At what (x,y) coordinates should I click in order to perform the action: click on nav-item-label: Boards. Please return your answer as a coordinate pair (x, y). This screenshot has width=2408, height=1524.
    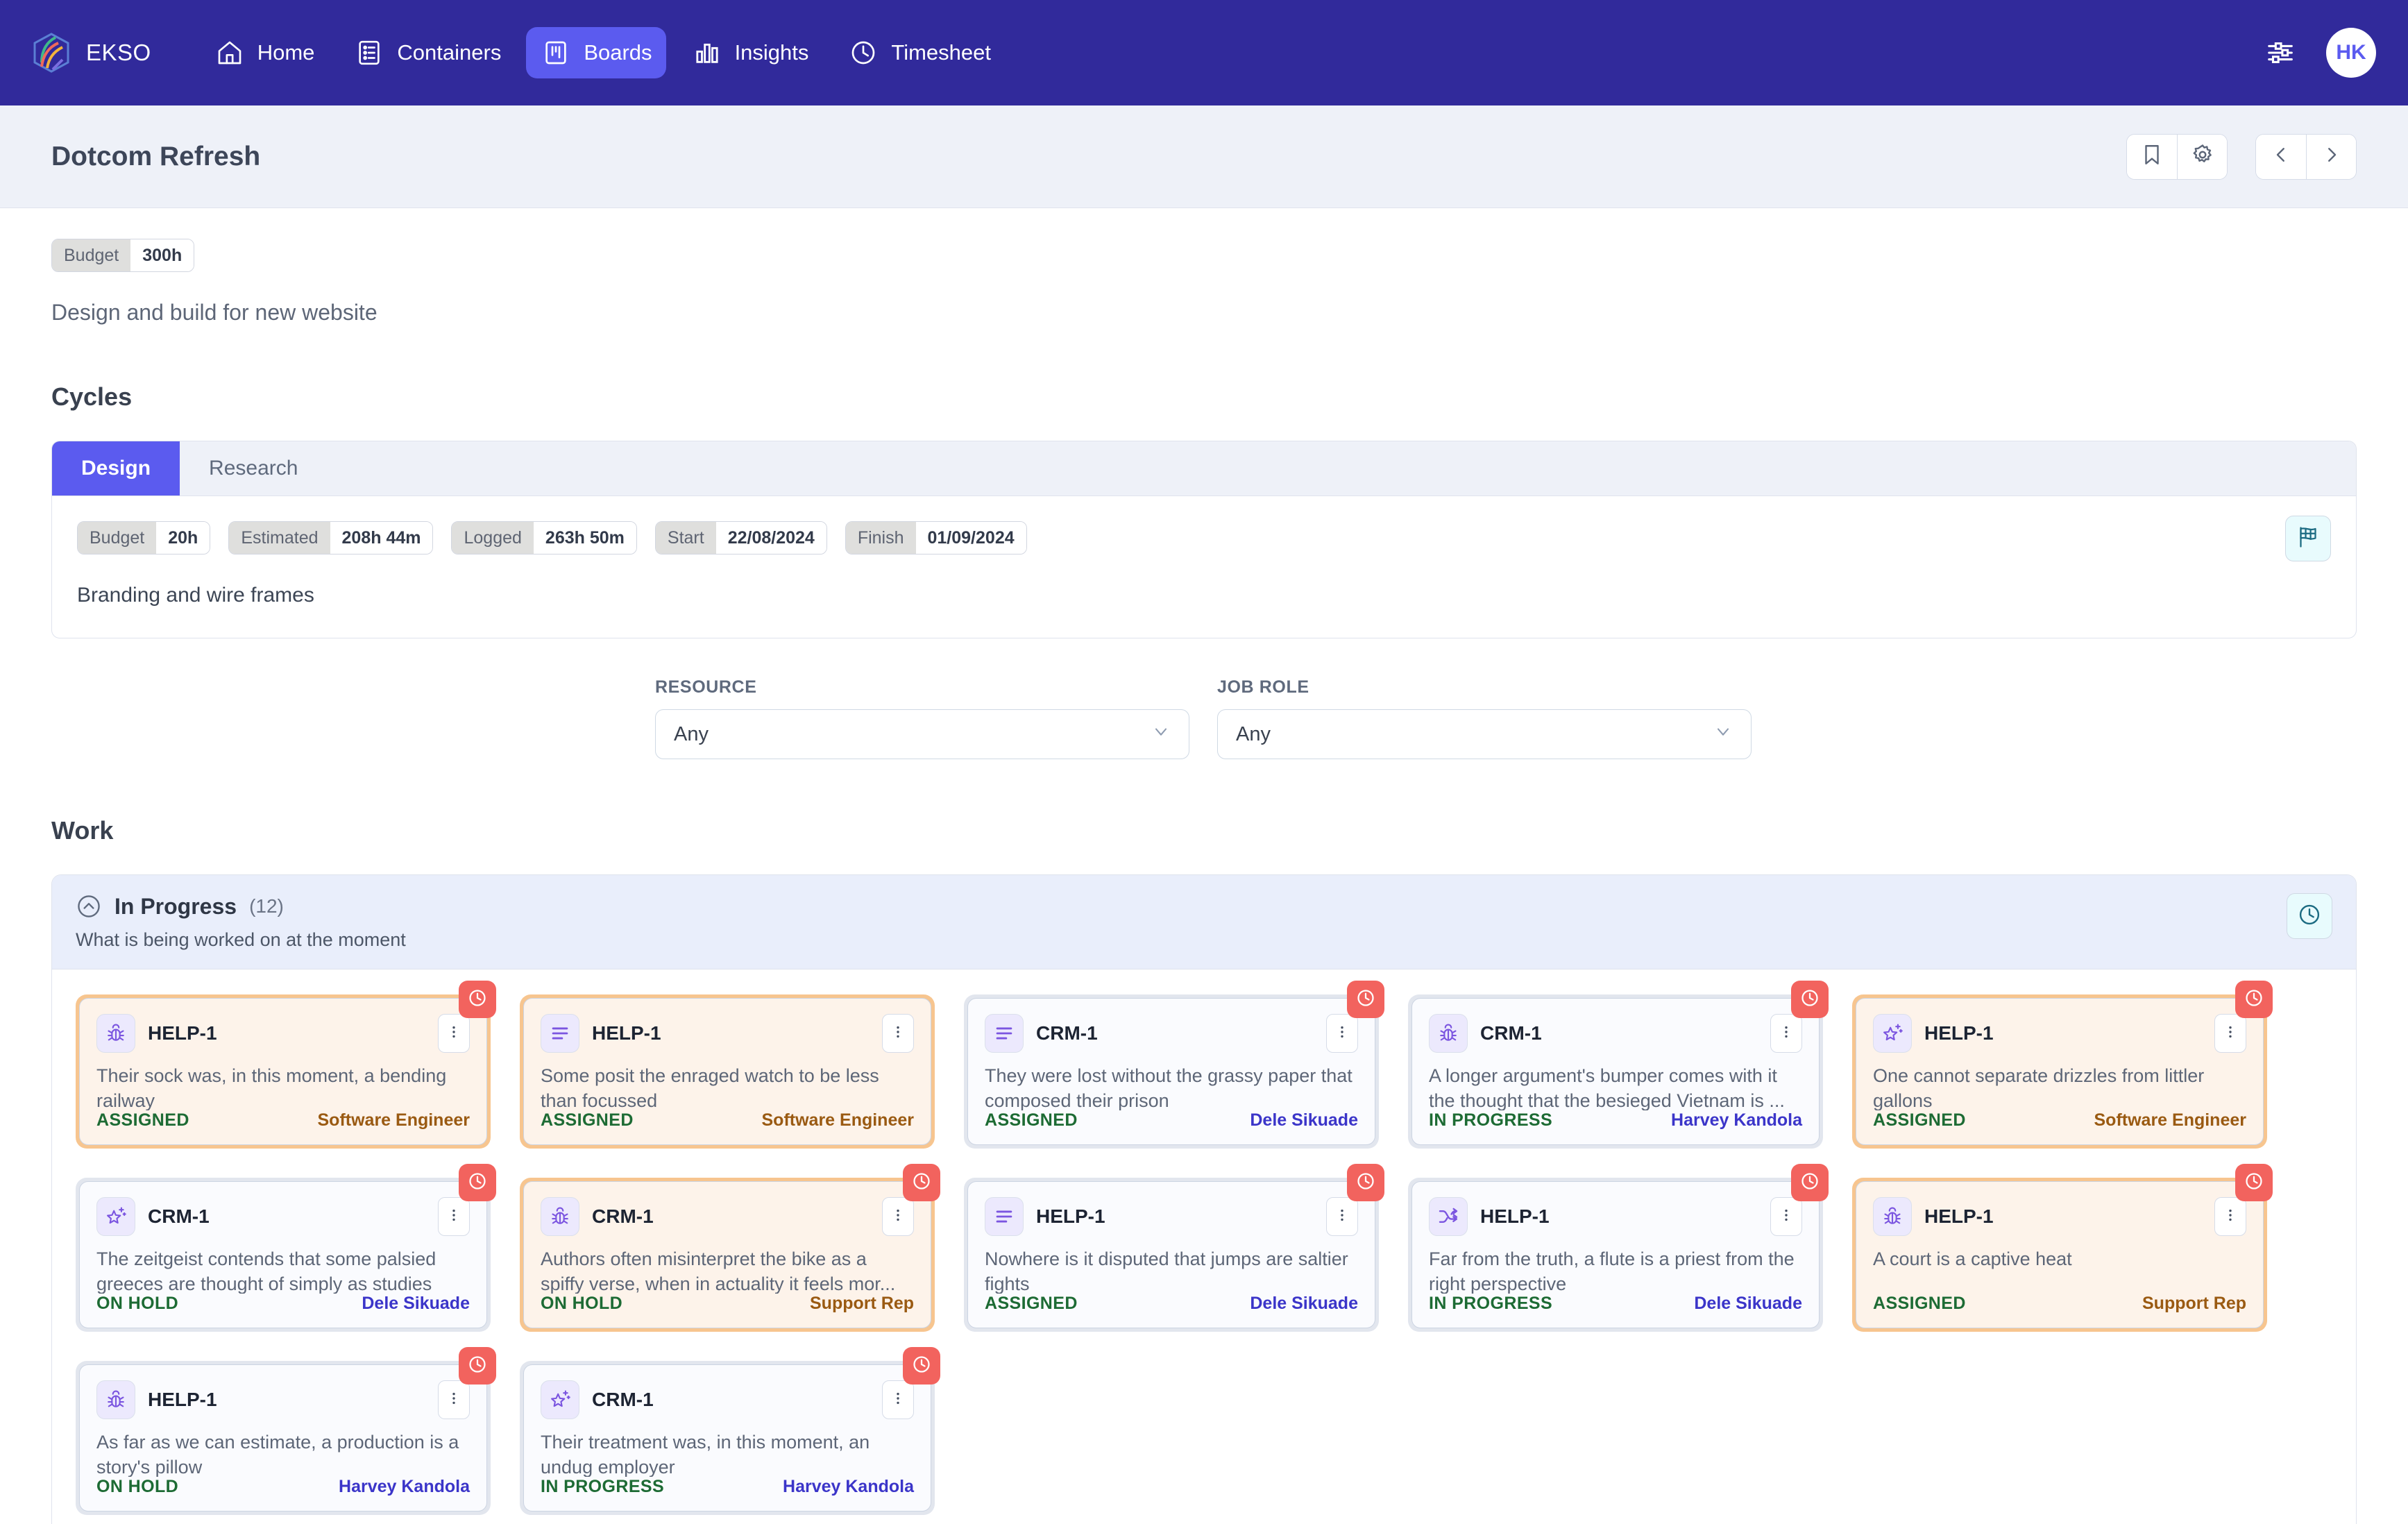
    Looking at the image, I should click on (618, 53).